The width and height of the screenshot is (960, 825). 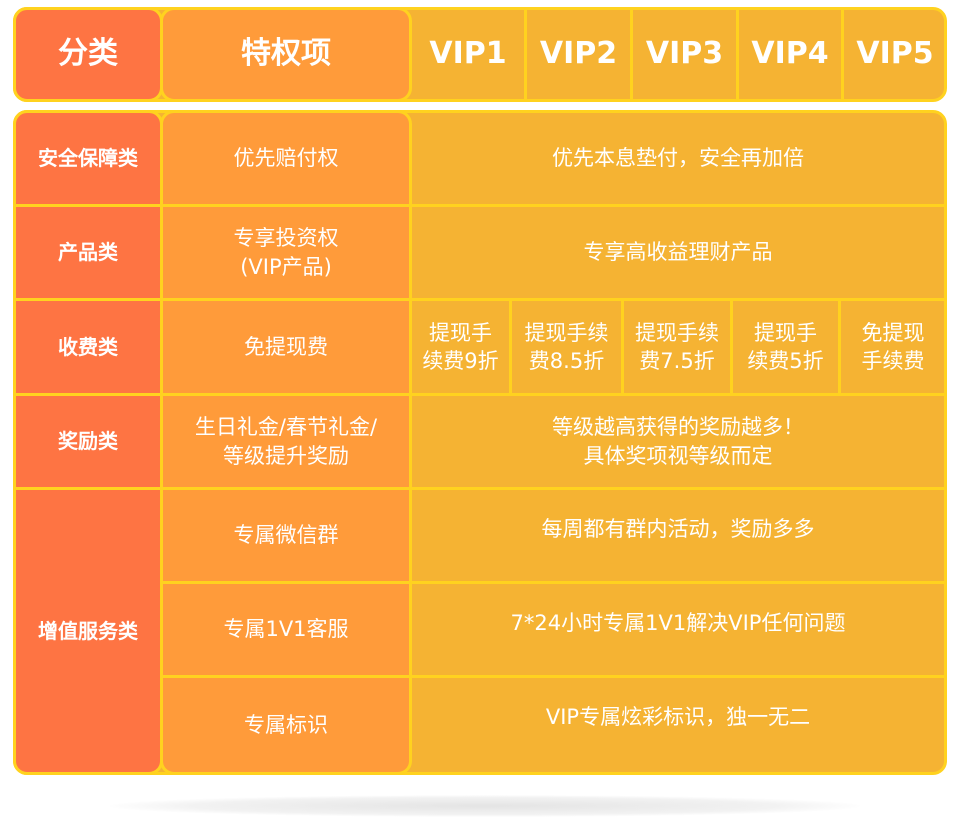 I want to click on fee-vip2: 提现手续费8.5折, so click(x=566, y=347).